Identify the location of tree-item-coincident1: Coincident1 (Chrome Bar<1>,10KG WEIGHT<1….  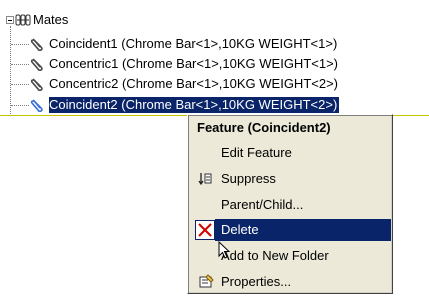
(214, 44).